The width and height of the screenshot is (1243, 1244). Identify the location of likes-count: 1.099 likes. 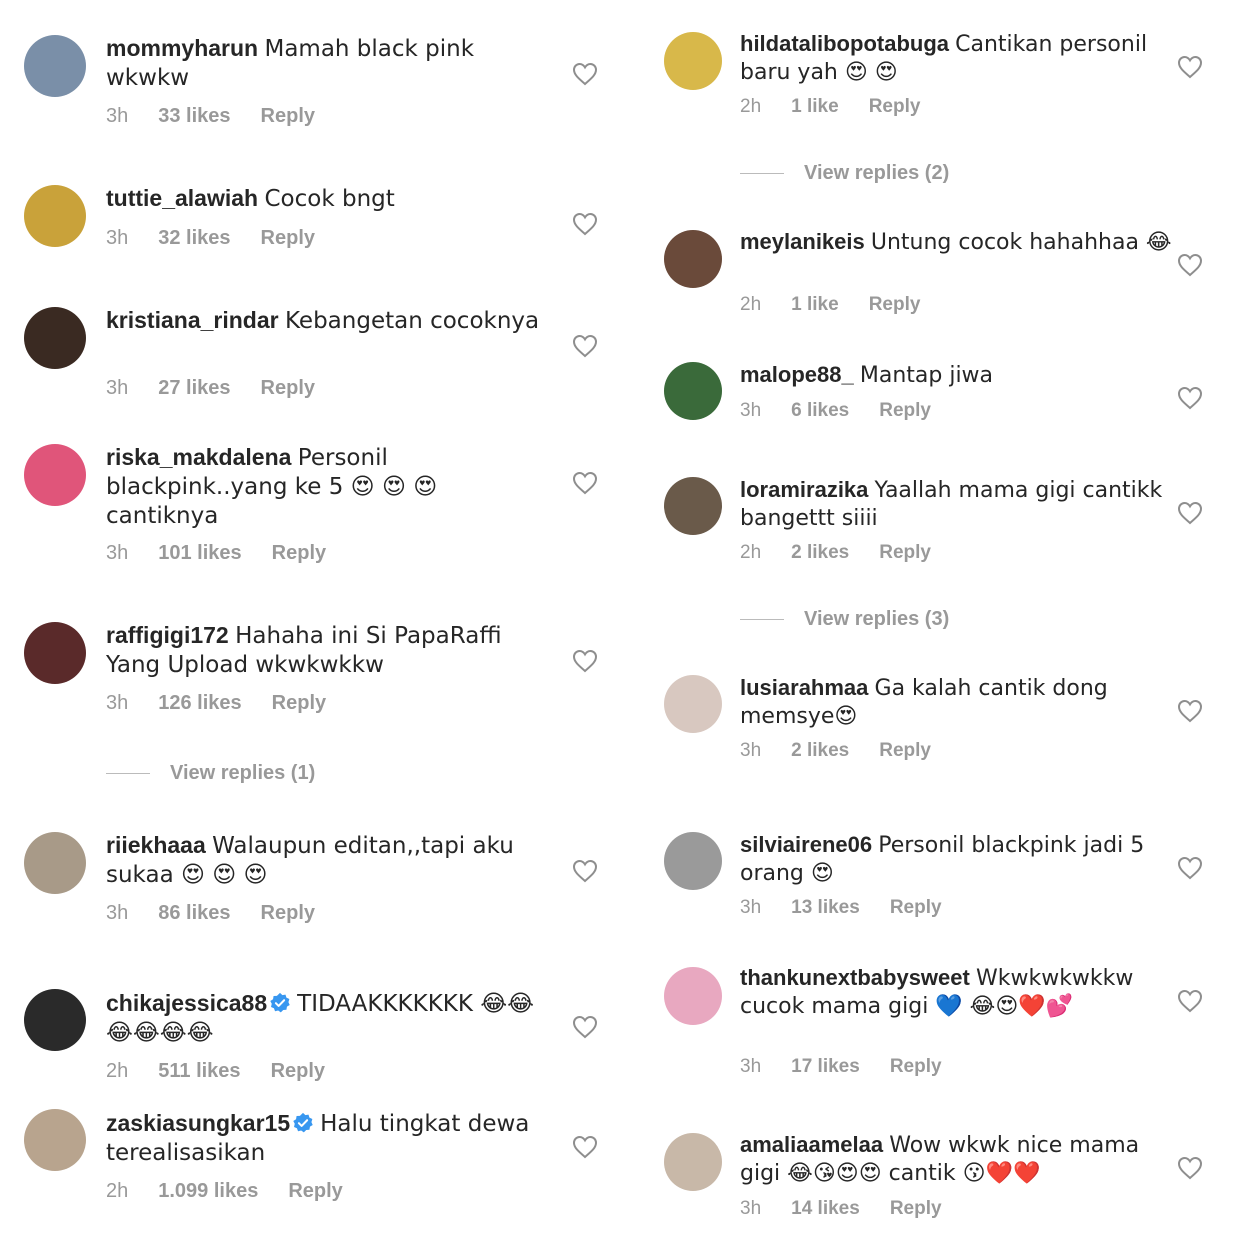
(208, 1191).